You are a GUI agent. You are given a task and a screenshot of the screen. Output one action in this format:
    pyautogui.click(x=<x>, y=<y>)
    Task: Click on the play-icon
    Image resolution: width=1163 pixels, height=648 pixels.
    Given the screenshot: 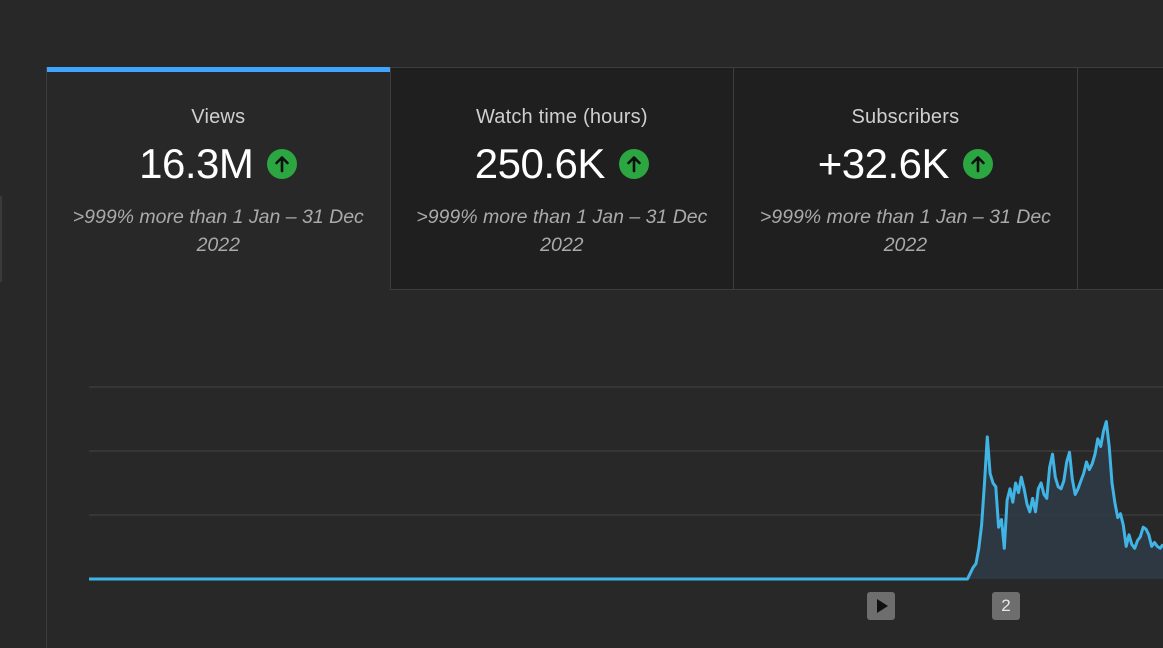 What is the action you would take?
    pyautogui.click(x=882, y=606)
    